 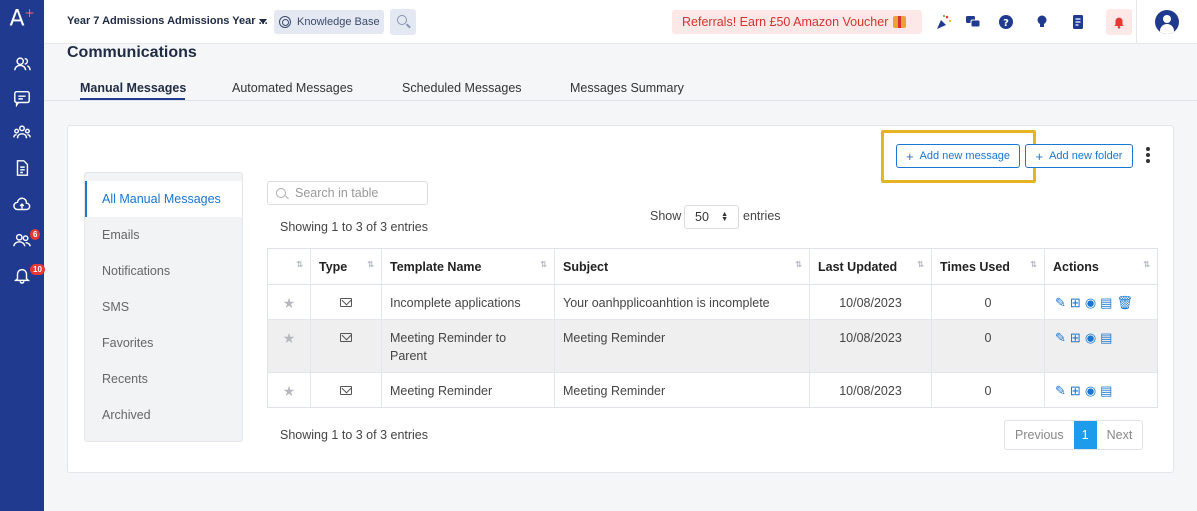 What do you see at coordinates (1042, 22) in the screenshot?
I see `lightbulb-icon` at bounding box center [1042, 22].